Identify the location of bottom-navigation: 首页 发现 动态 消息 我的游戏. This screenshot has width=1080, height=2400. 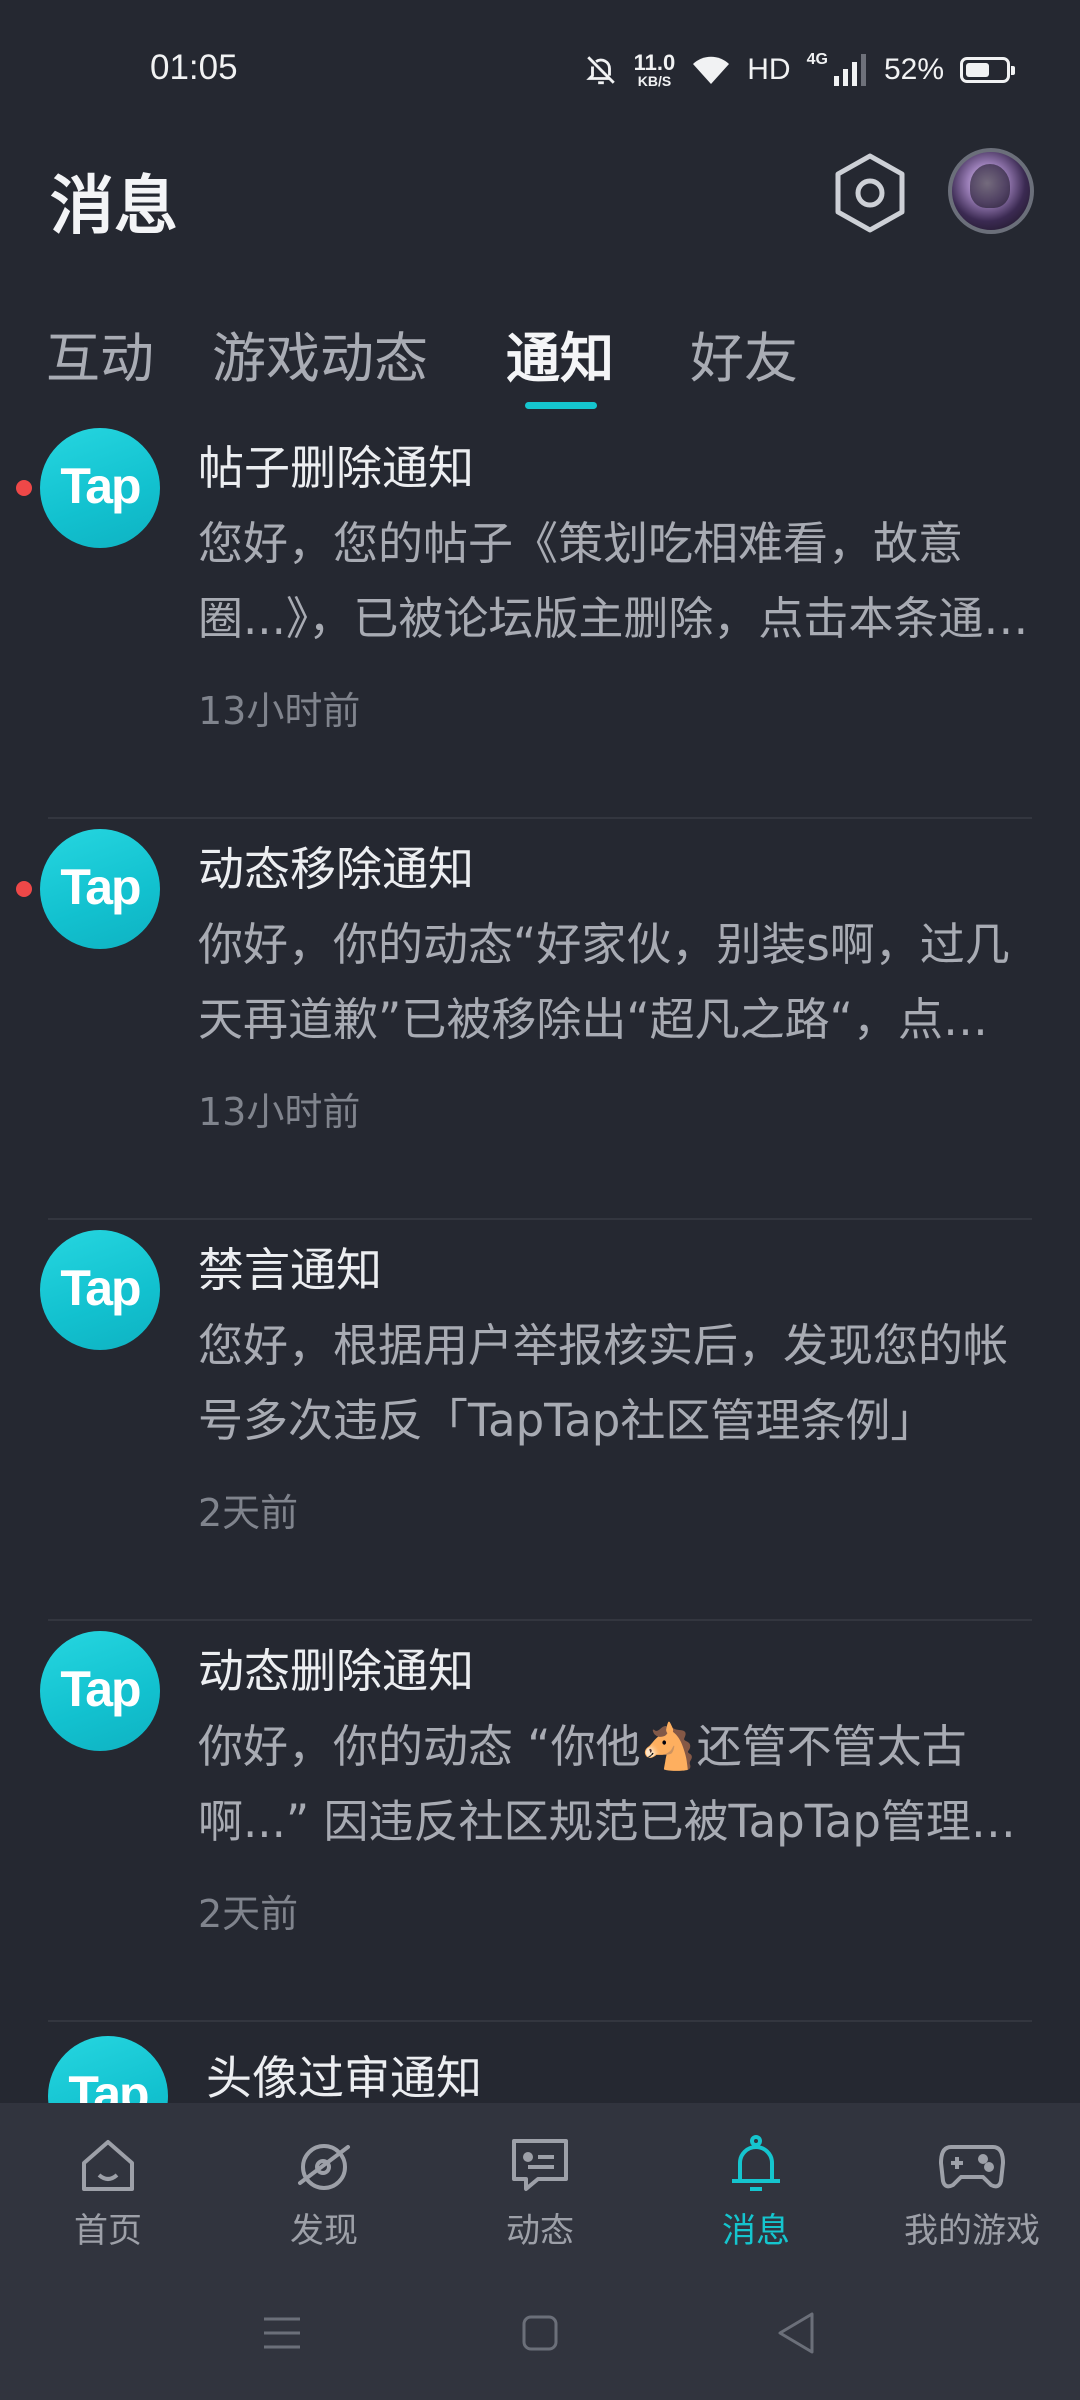
(540, 2184).